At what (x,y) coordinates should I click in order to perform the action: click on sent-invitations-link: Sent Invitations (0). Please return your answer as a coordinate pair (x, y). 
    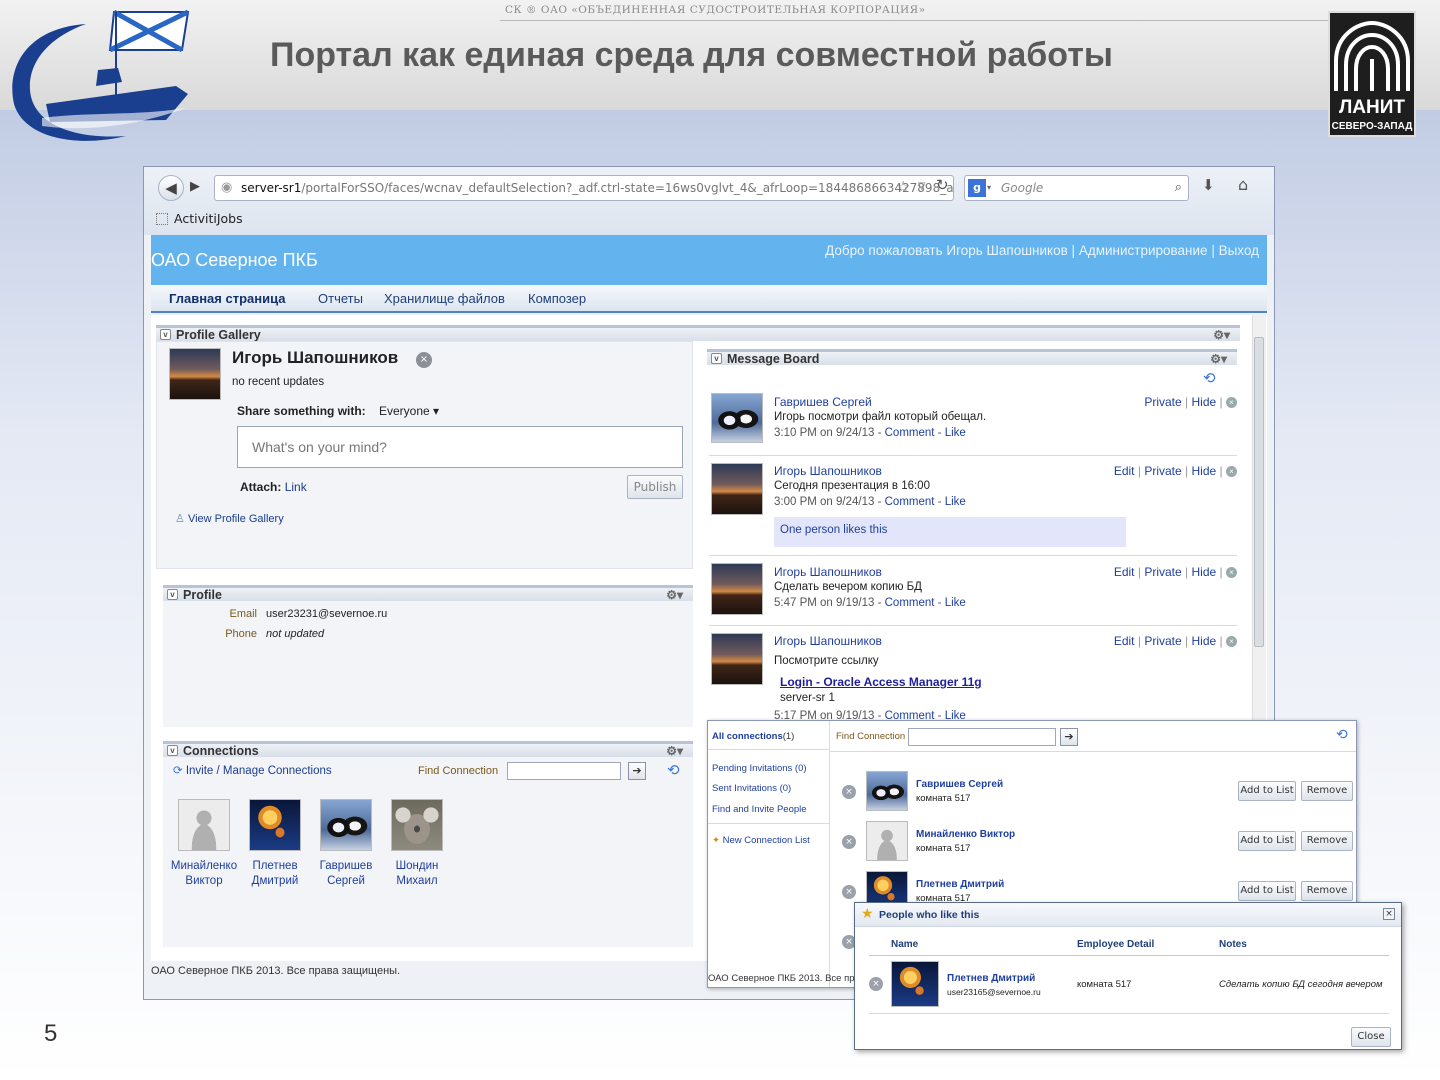
    Looking at the image, I should click on (751, 788).